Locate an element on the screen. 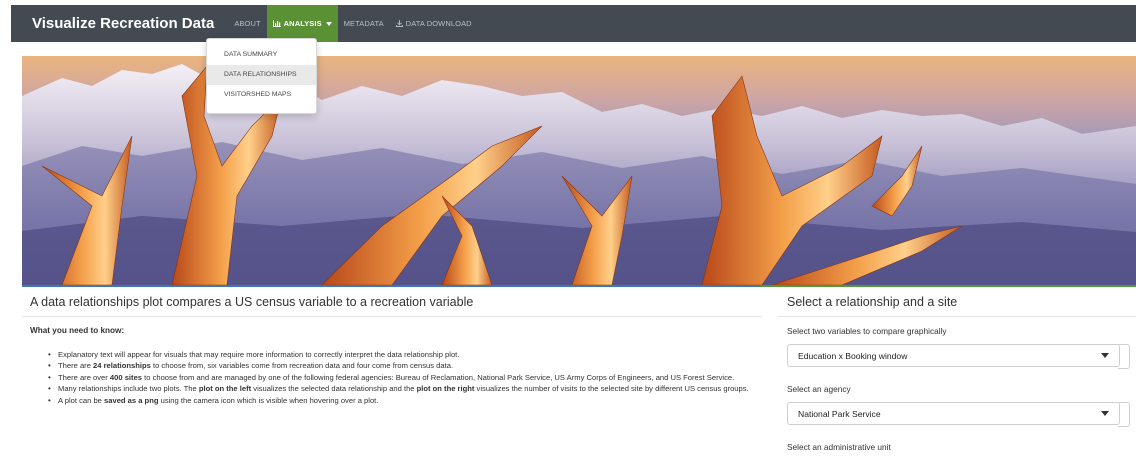 This screenshot has height=461, width=1136. agency-label: Select an agency is located at coordinates (819, 389).